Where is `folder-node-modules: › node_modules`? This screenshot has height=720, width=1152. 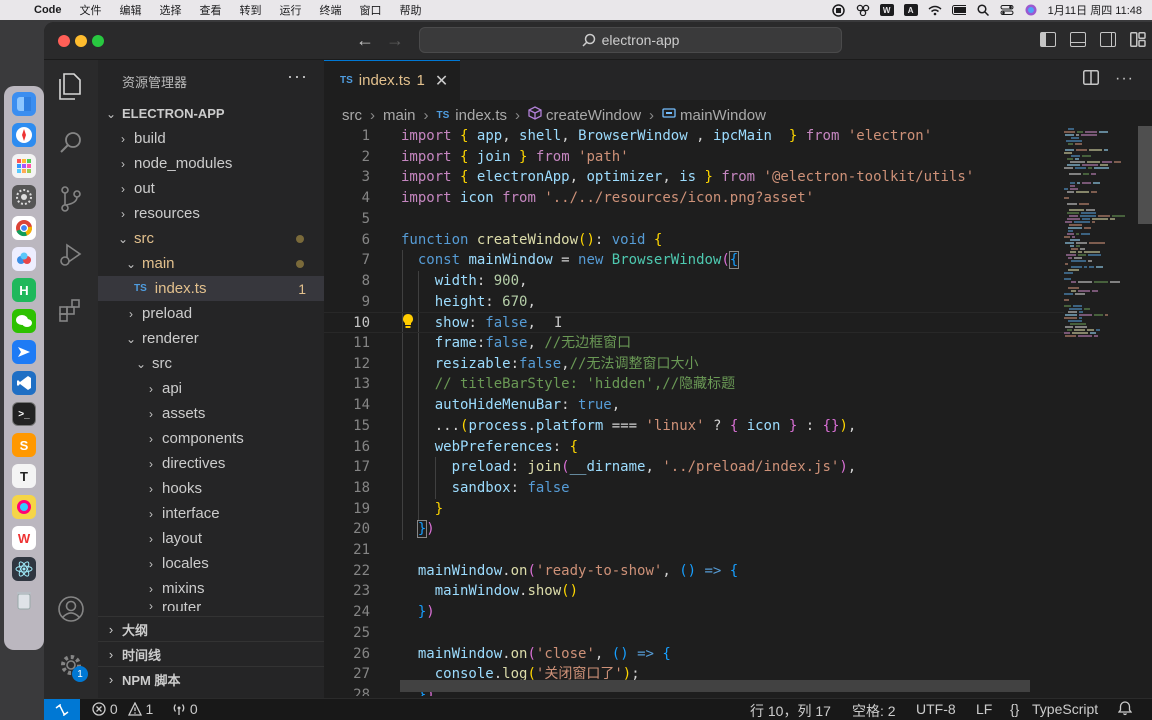
folder-node-modules: › node_modules is located at coordinates (211, 163).